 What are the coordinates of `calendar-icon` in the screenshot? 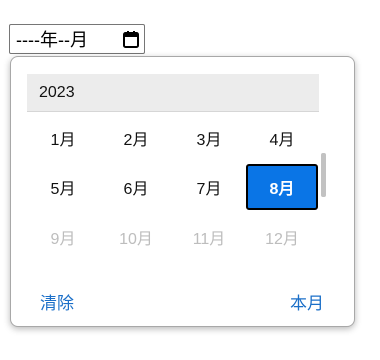 It's located at (131, 39).